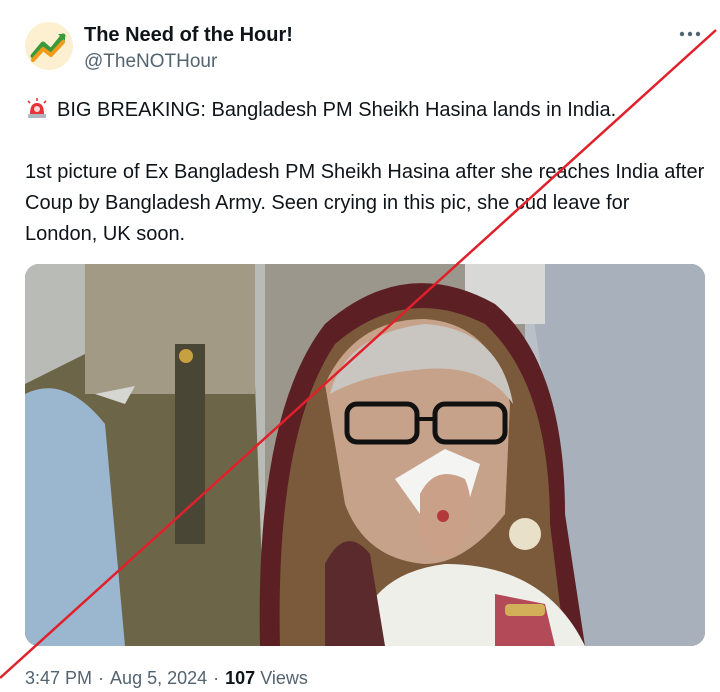 This screenshot has height=692, width=720. I want to click on tweet-time: 3:47 PM, so click(58, 678).